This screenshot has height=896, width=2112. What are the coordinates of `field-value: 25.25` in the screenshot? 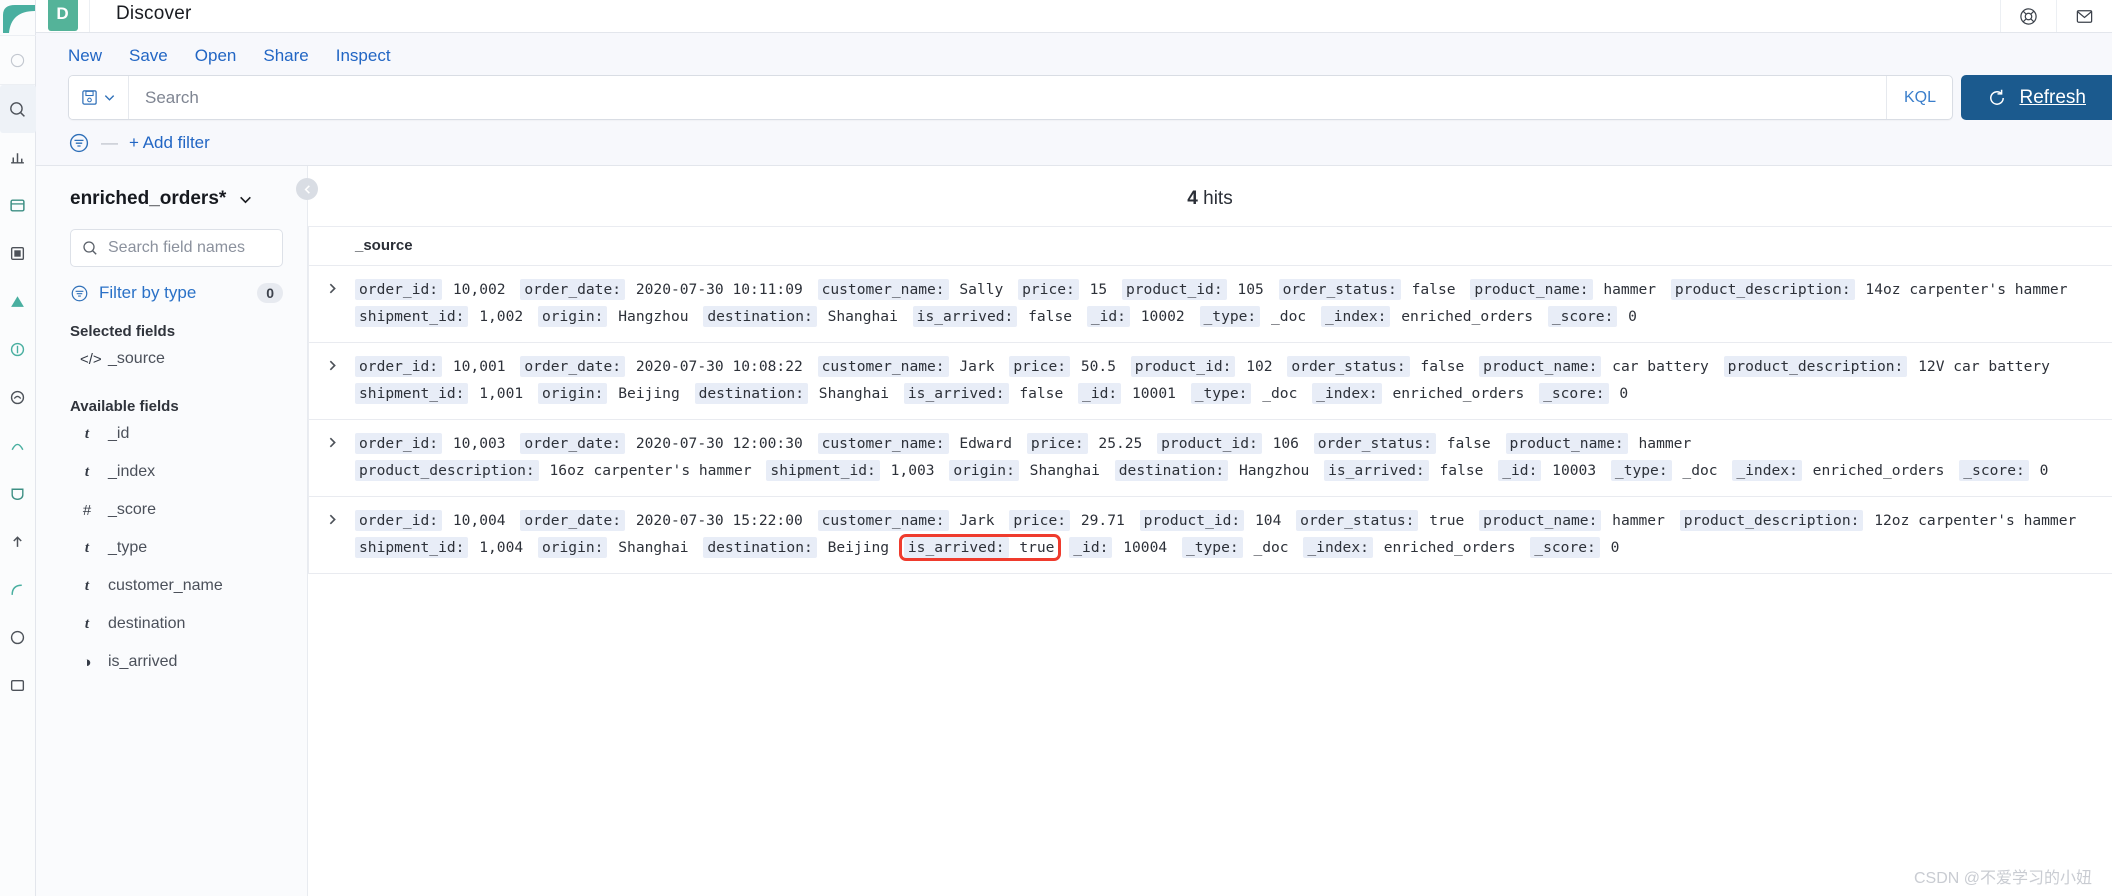 It's located at (1116, 443).